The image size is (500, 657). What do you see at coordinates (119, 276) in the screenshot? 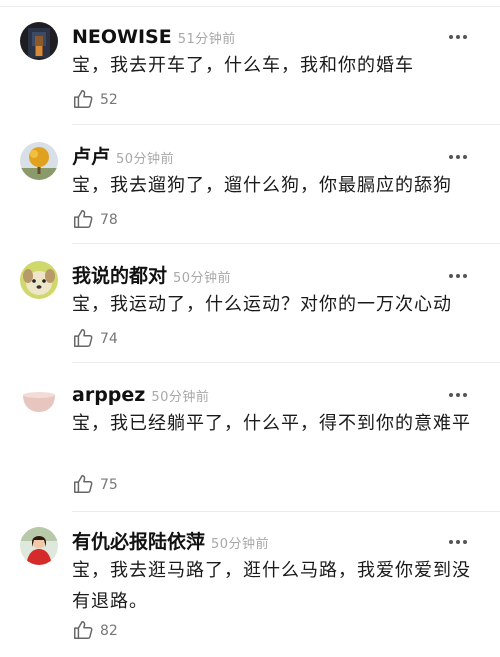
I see `username-text: 我说的都对` at bounding box center [119, 276].